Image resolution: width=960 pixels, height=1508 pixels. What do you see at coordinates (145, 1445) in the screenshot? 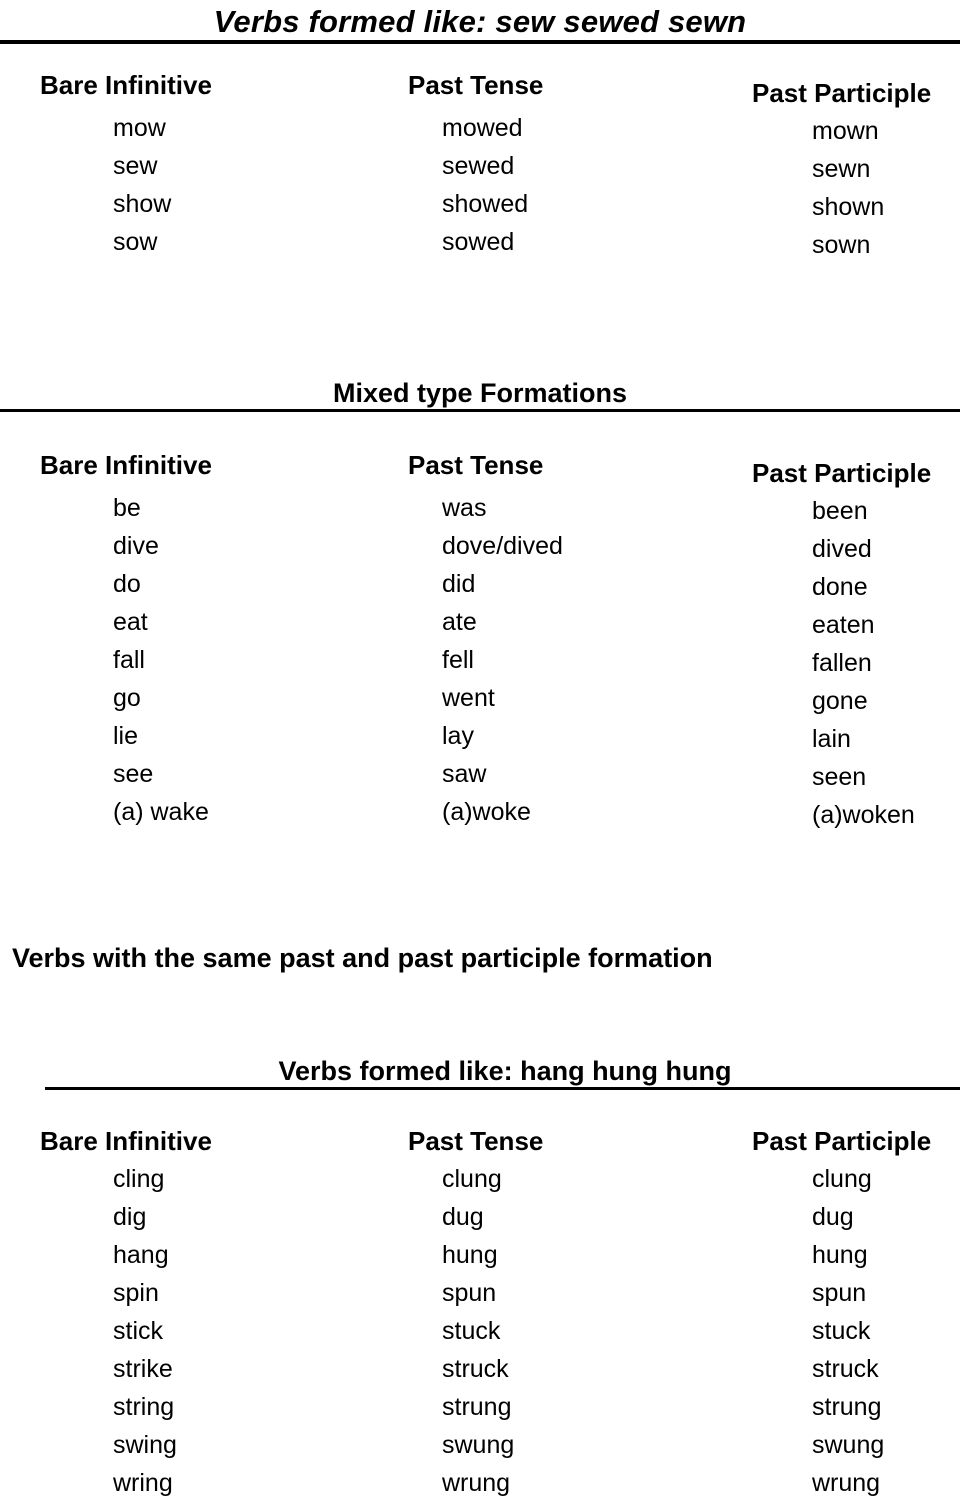
I see `list-item: swing` at bounding box center [145, 1445].